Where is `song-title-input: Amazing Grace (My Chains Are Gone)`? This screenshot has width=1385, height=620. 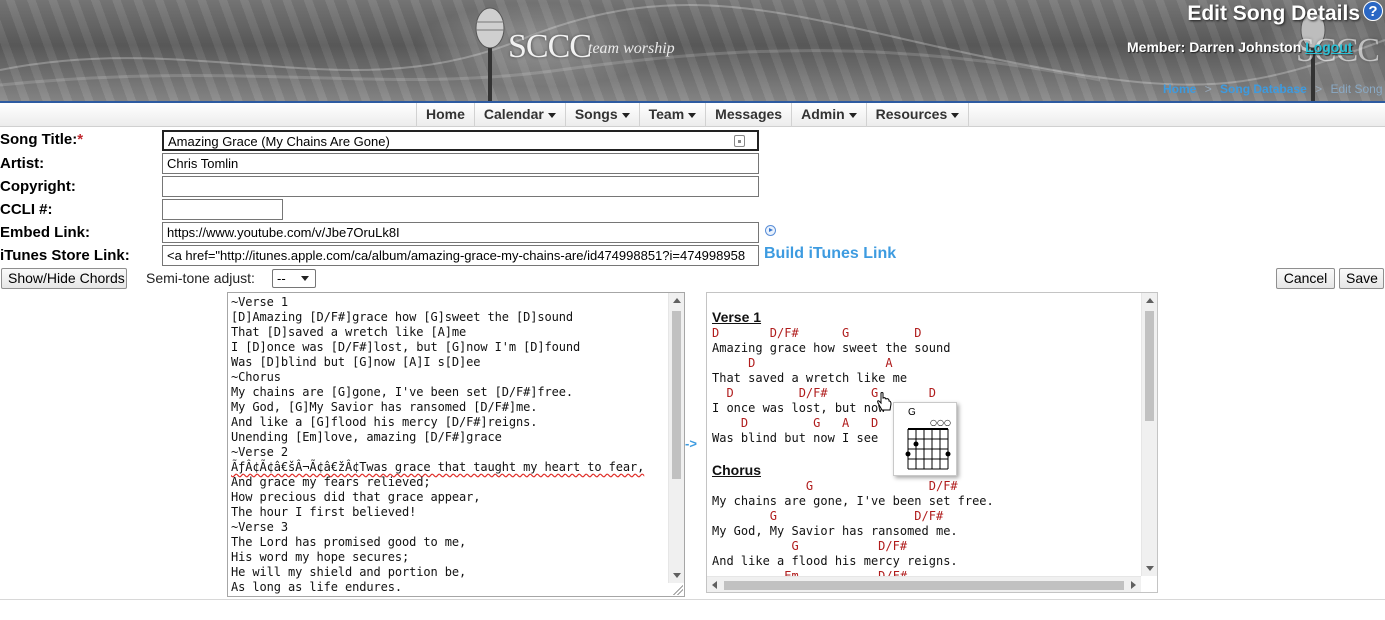 song-title-input: Amazing Grace (My Chains Are Gone) is located at coordinates (460, 140).